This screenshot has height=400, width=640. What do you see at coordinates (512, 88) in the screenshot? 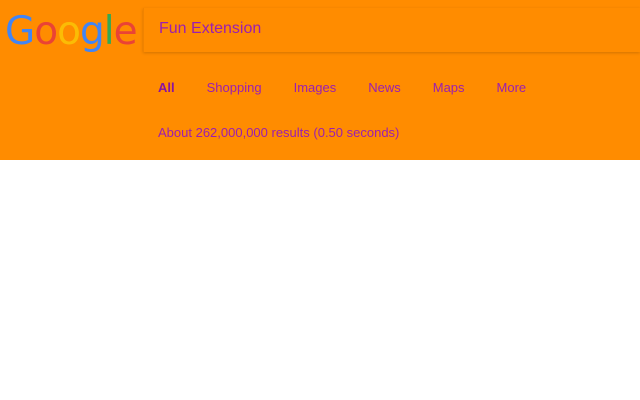
I see `tab-more: More` at bounding box center [512, 88].